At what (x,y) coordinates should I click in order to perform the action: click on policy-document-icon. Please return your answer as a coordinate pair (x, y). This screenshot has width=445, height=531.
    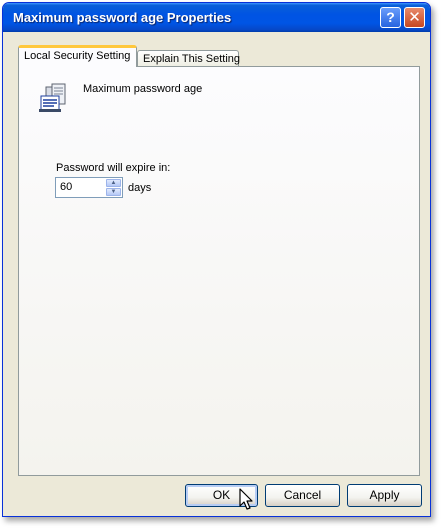
    Looking at the image, I should click on (52, 97).